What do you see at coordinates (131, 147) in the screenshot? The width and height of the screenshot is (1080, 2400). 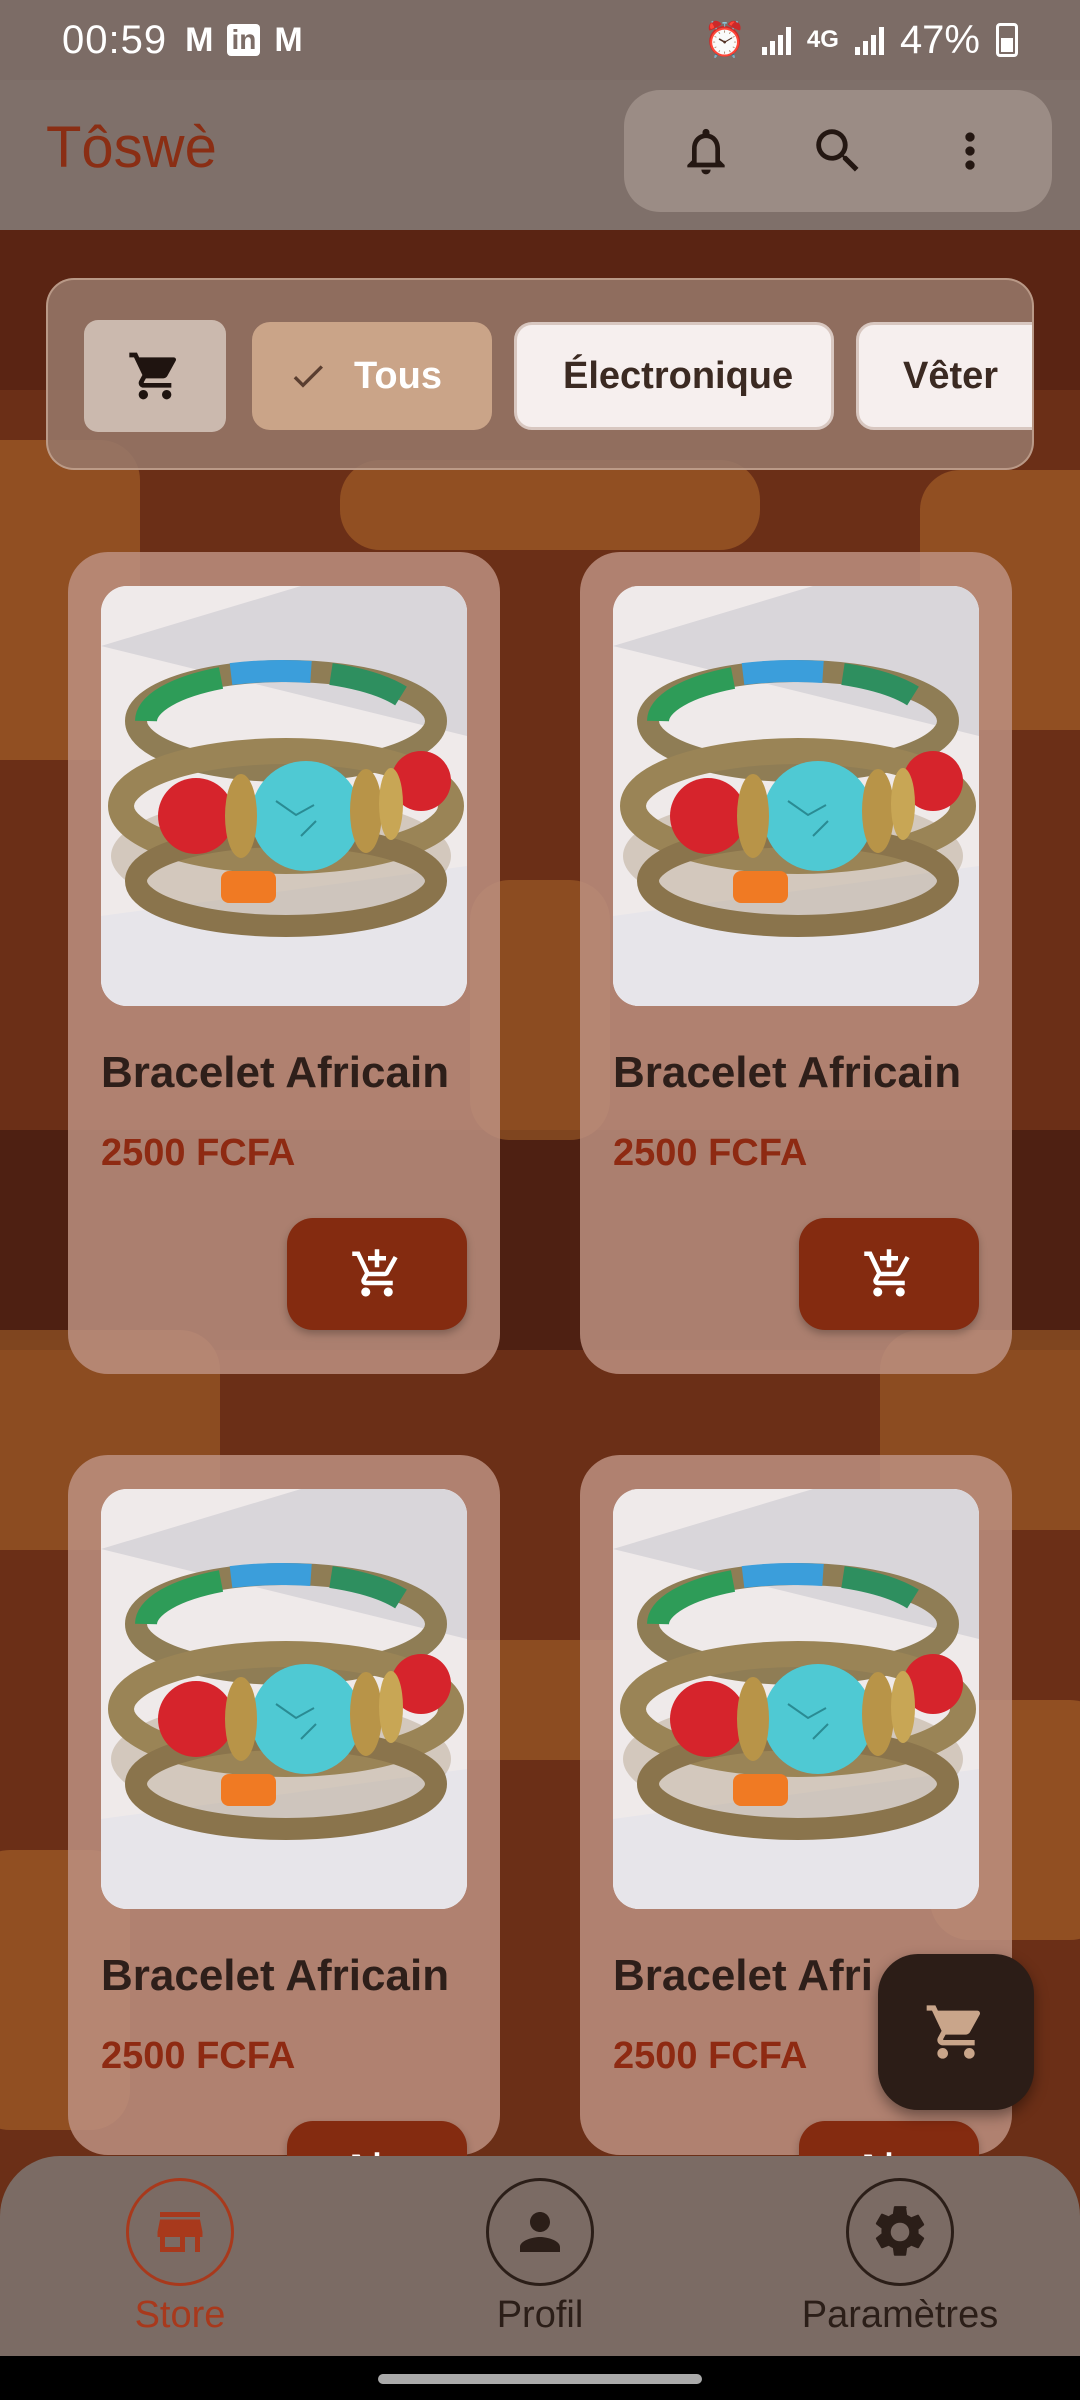 I see `app-title: Tôswè` at bounding box center [131, 147].